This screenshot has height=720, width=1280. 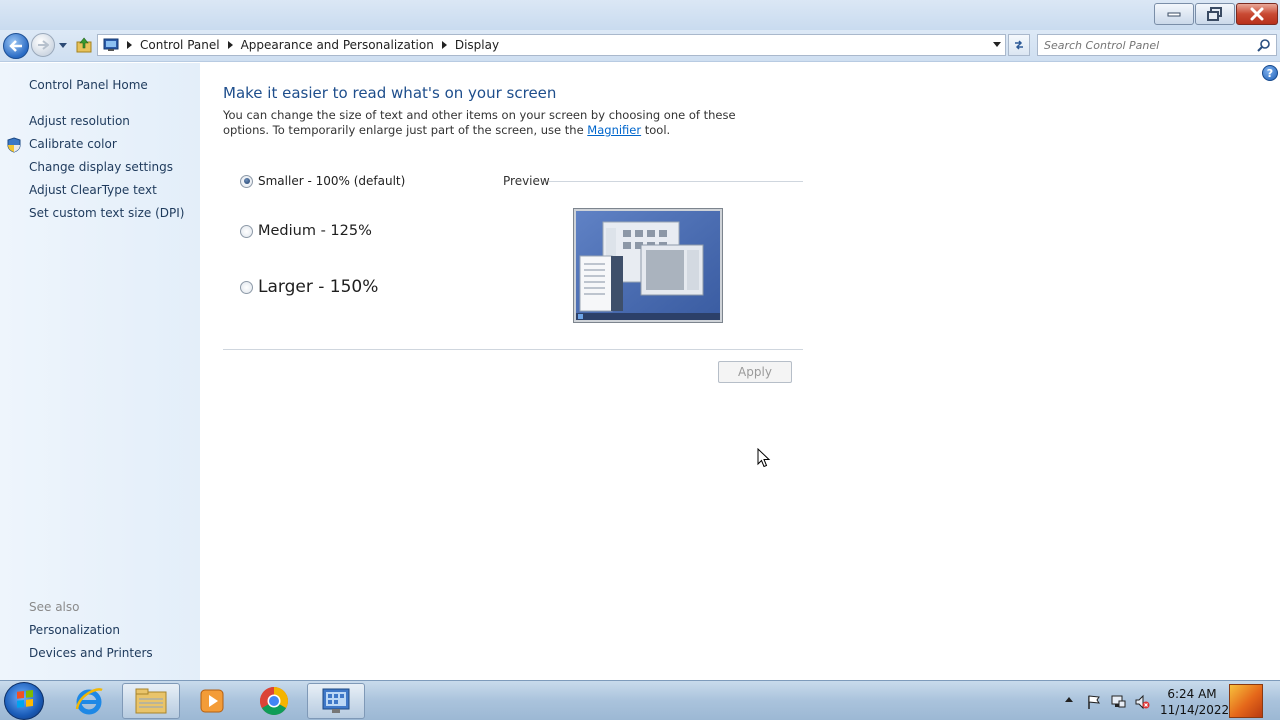 I want to click on media-player-icon, so click(x=212, y=701).